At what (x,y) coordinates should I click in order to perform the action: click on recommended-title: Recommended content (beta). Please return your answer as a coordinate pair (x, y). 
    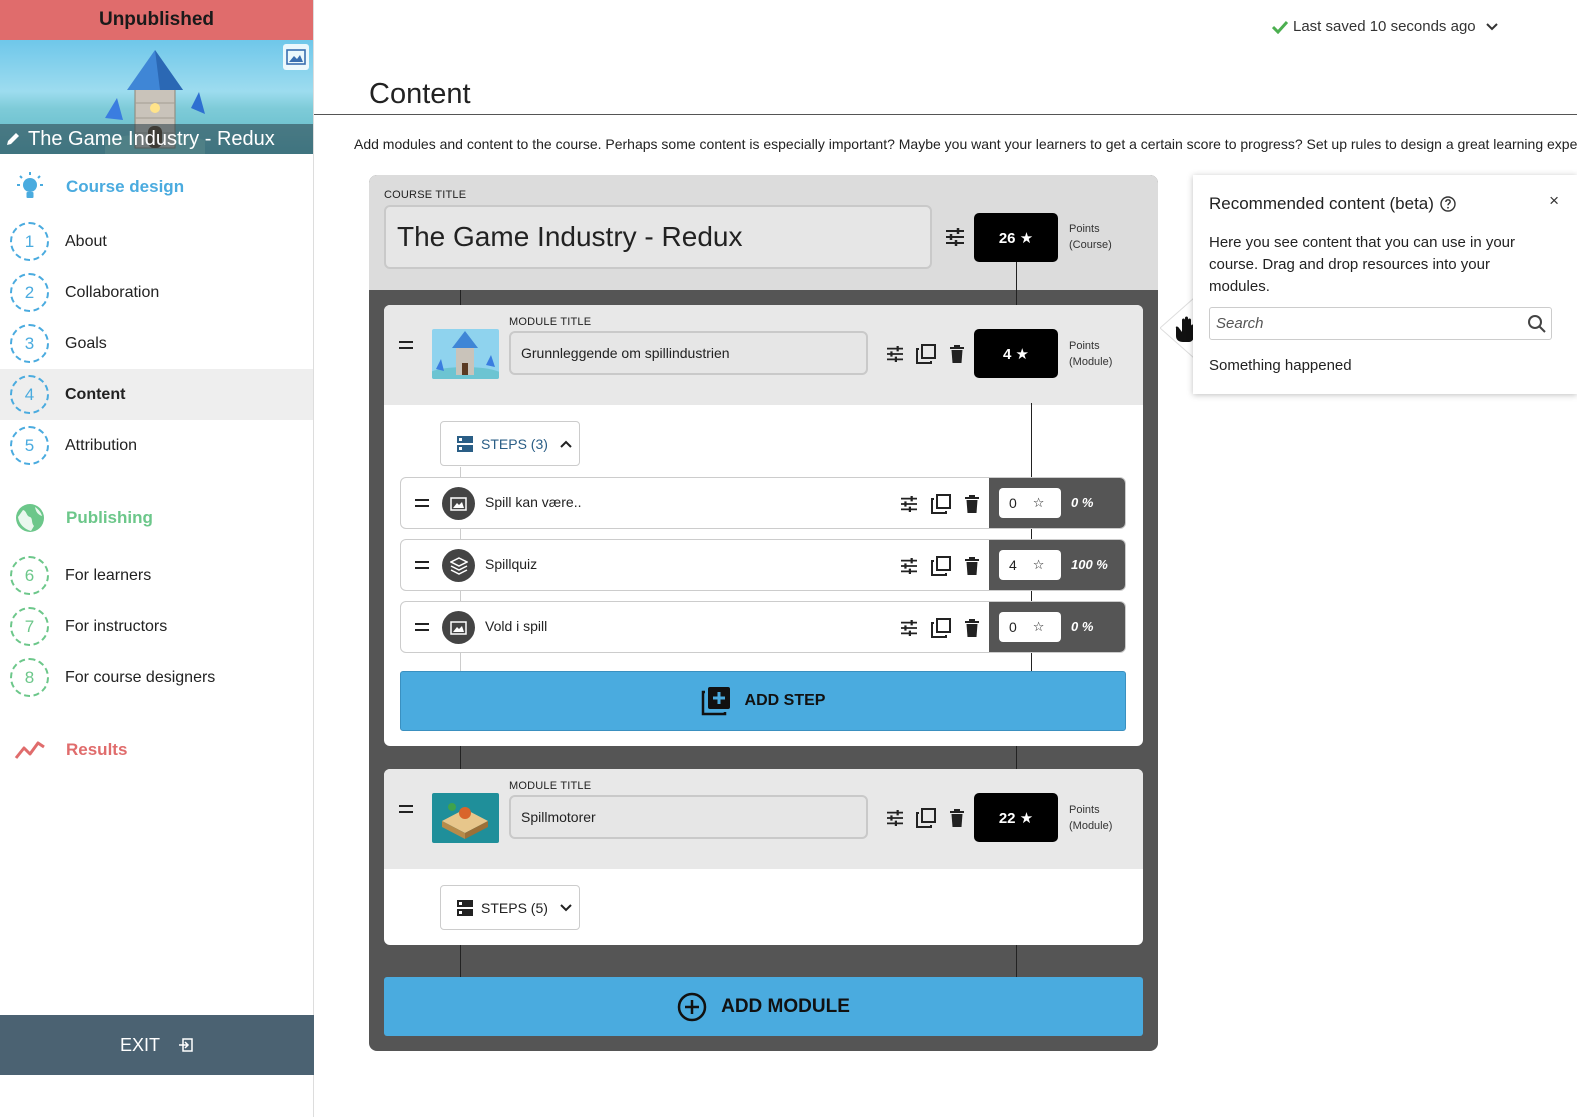
    Looking at the image, I should click on (1332, 204).